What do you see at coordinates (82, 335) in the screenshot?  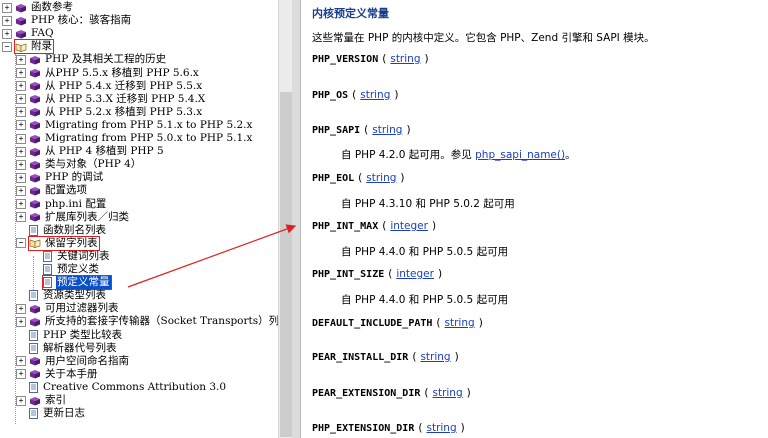 I see `tree-item-label: PHP 类型比较表` at bounding box center [82, 335].